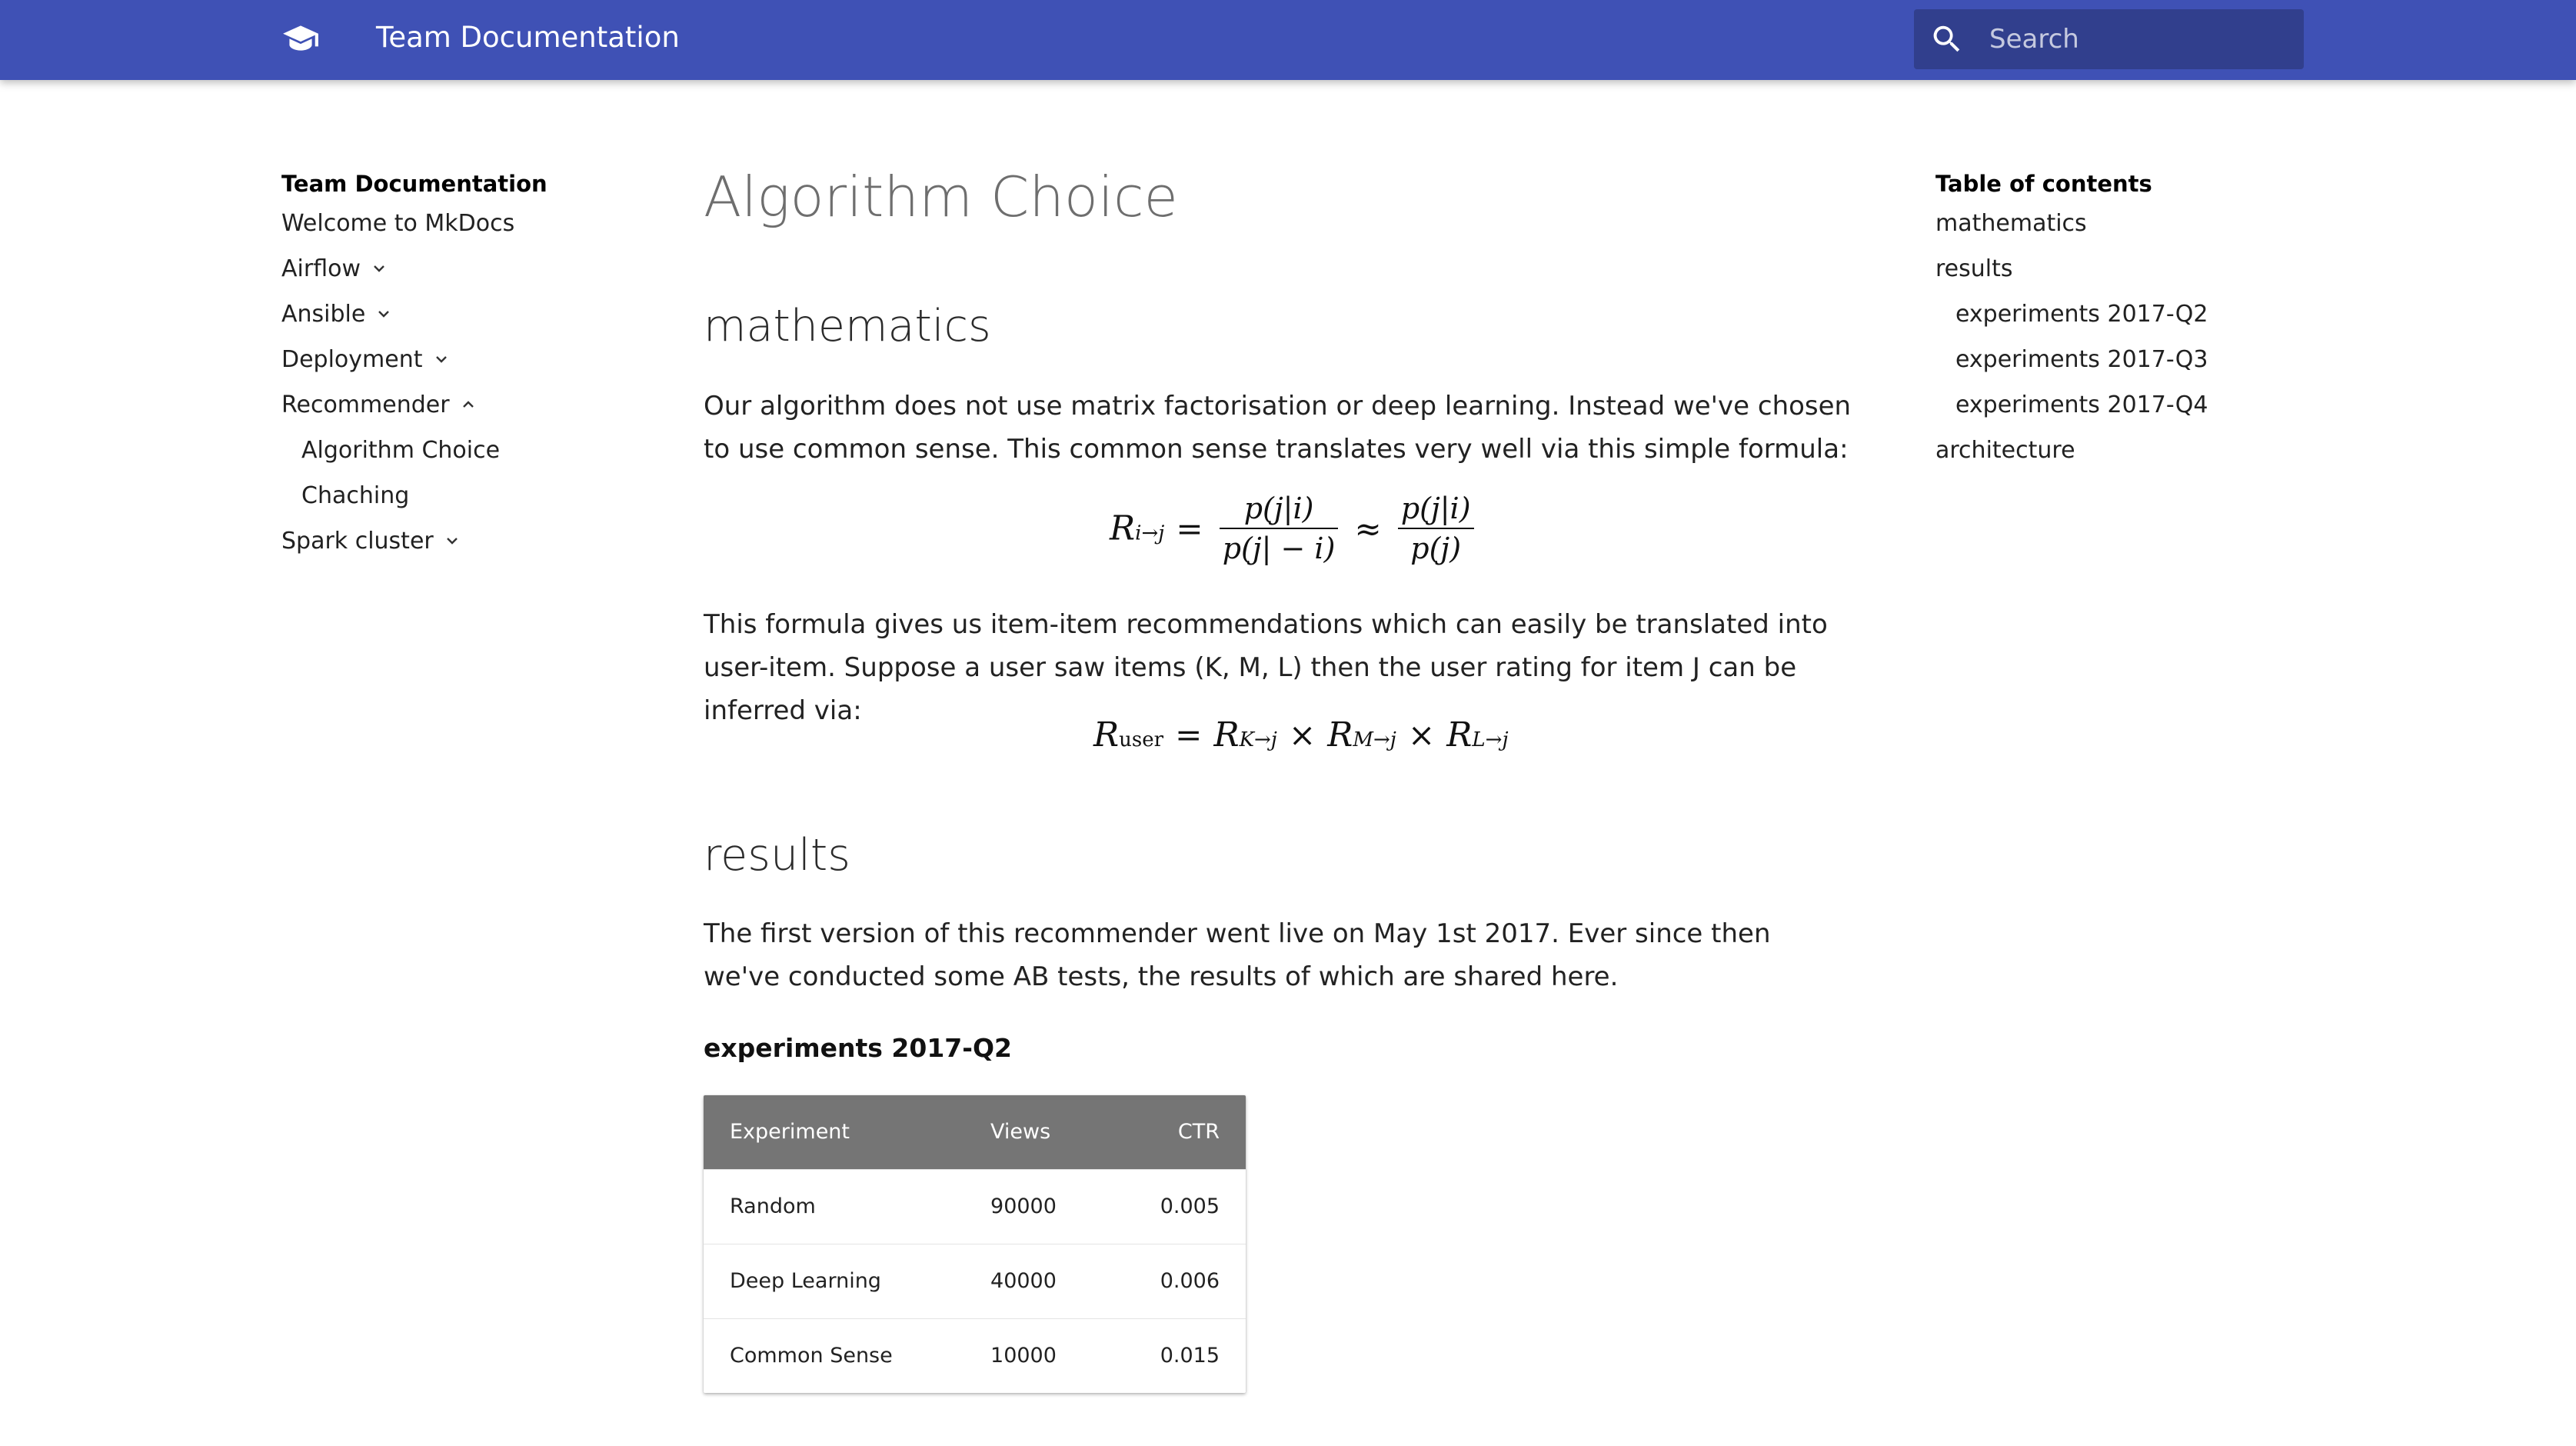 The width and height of the screenshot is (2576, 1446). Describe the element at coordinates (528, 37) in the screenshot. I see `site-title: Team Documentation` at that location.